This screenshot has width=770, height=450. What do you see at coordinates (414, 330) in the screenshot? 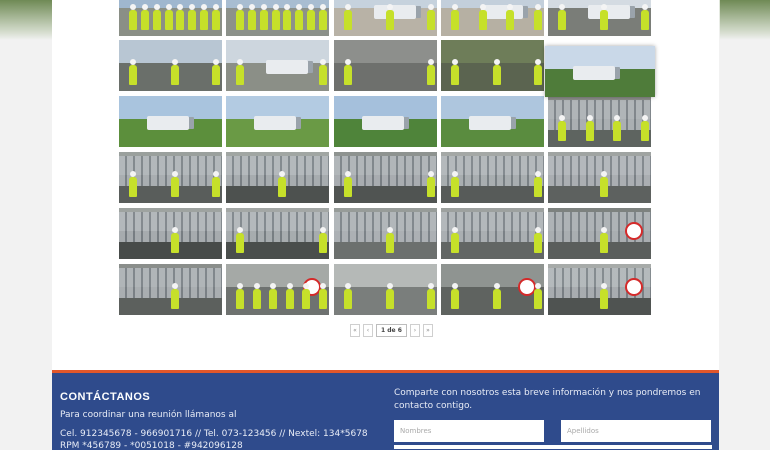
I see `pagination-next-button: ›` at bounding box center [414, 330].